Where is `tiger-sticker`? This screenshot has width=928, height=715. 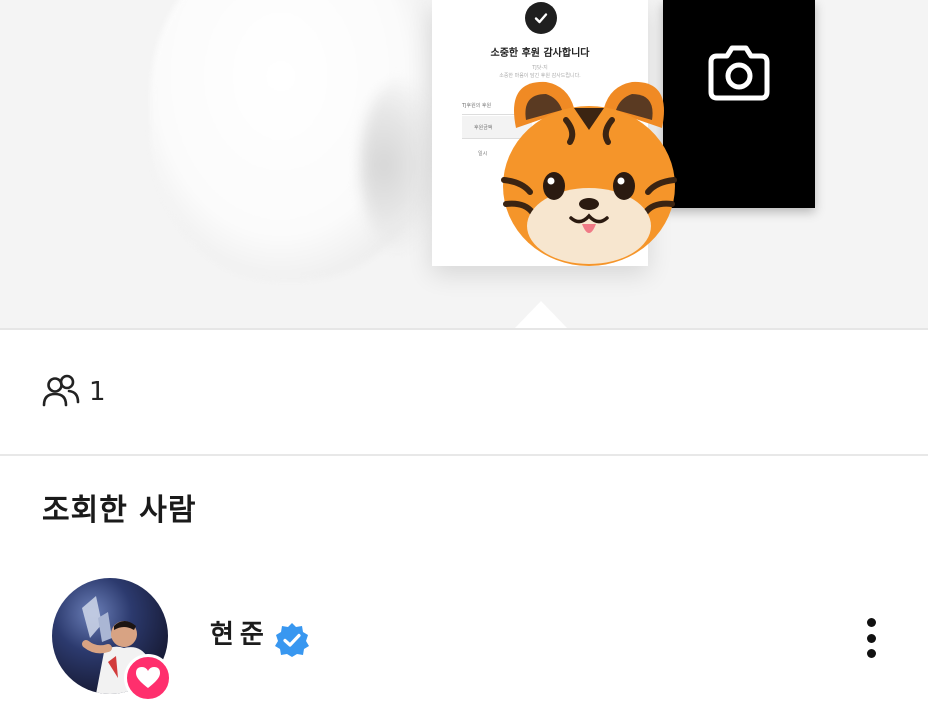 tiger-sticker is located at coordinates (589, 173).